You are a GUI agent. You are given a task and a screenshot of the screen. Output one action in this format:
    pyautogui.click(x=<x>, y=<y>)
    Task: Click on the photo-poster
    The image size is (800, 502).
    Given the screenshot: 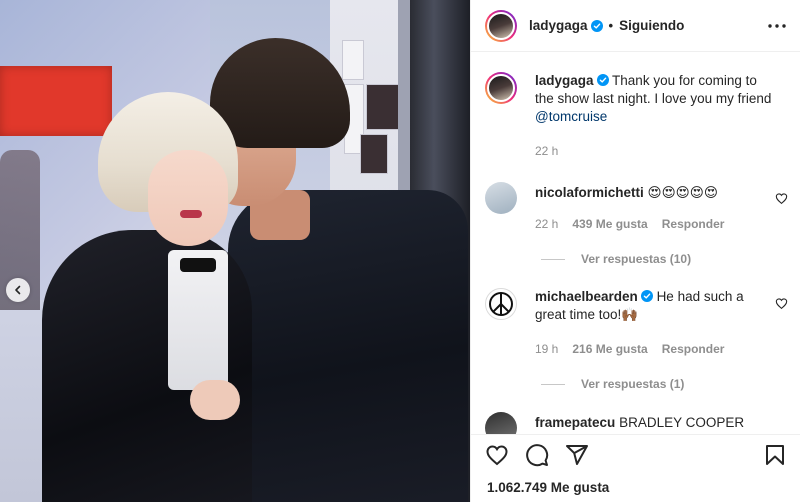 What is the action you would take?
    pyautogui.click(x=353, y=60)
    